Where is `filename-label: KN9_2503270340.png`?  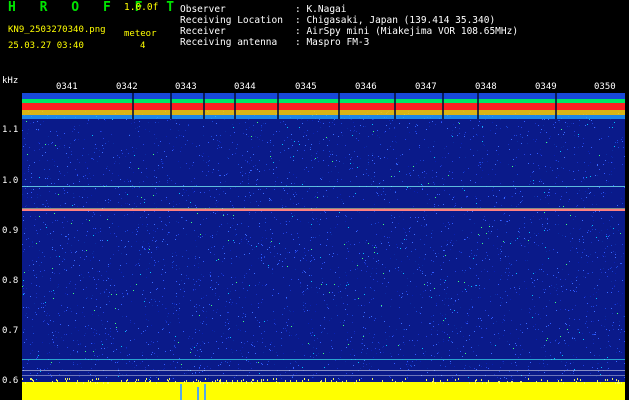 filename-label: KN9_2503270340.png is located at coordinates (57, 30).